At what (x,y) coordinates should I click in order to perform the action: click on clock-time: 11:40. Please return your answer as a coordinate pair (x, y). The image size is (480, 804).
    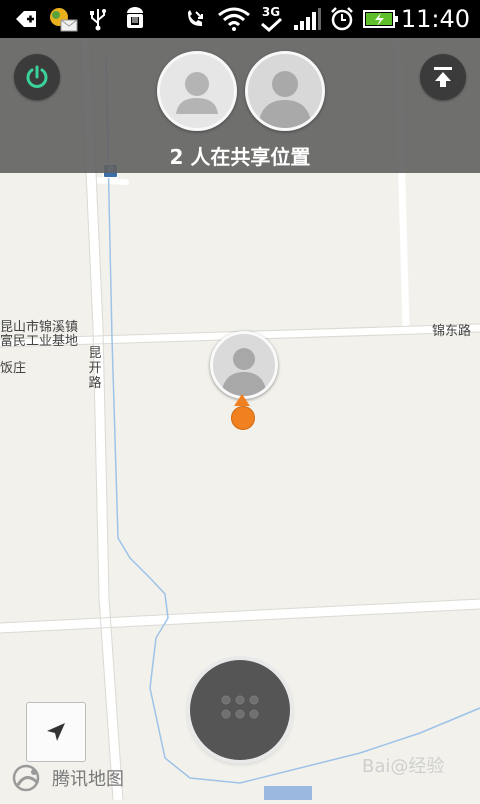
    Looking at the image, I should click on (435, 19).